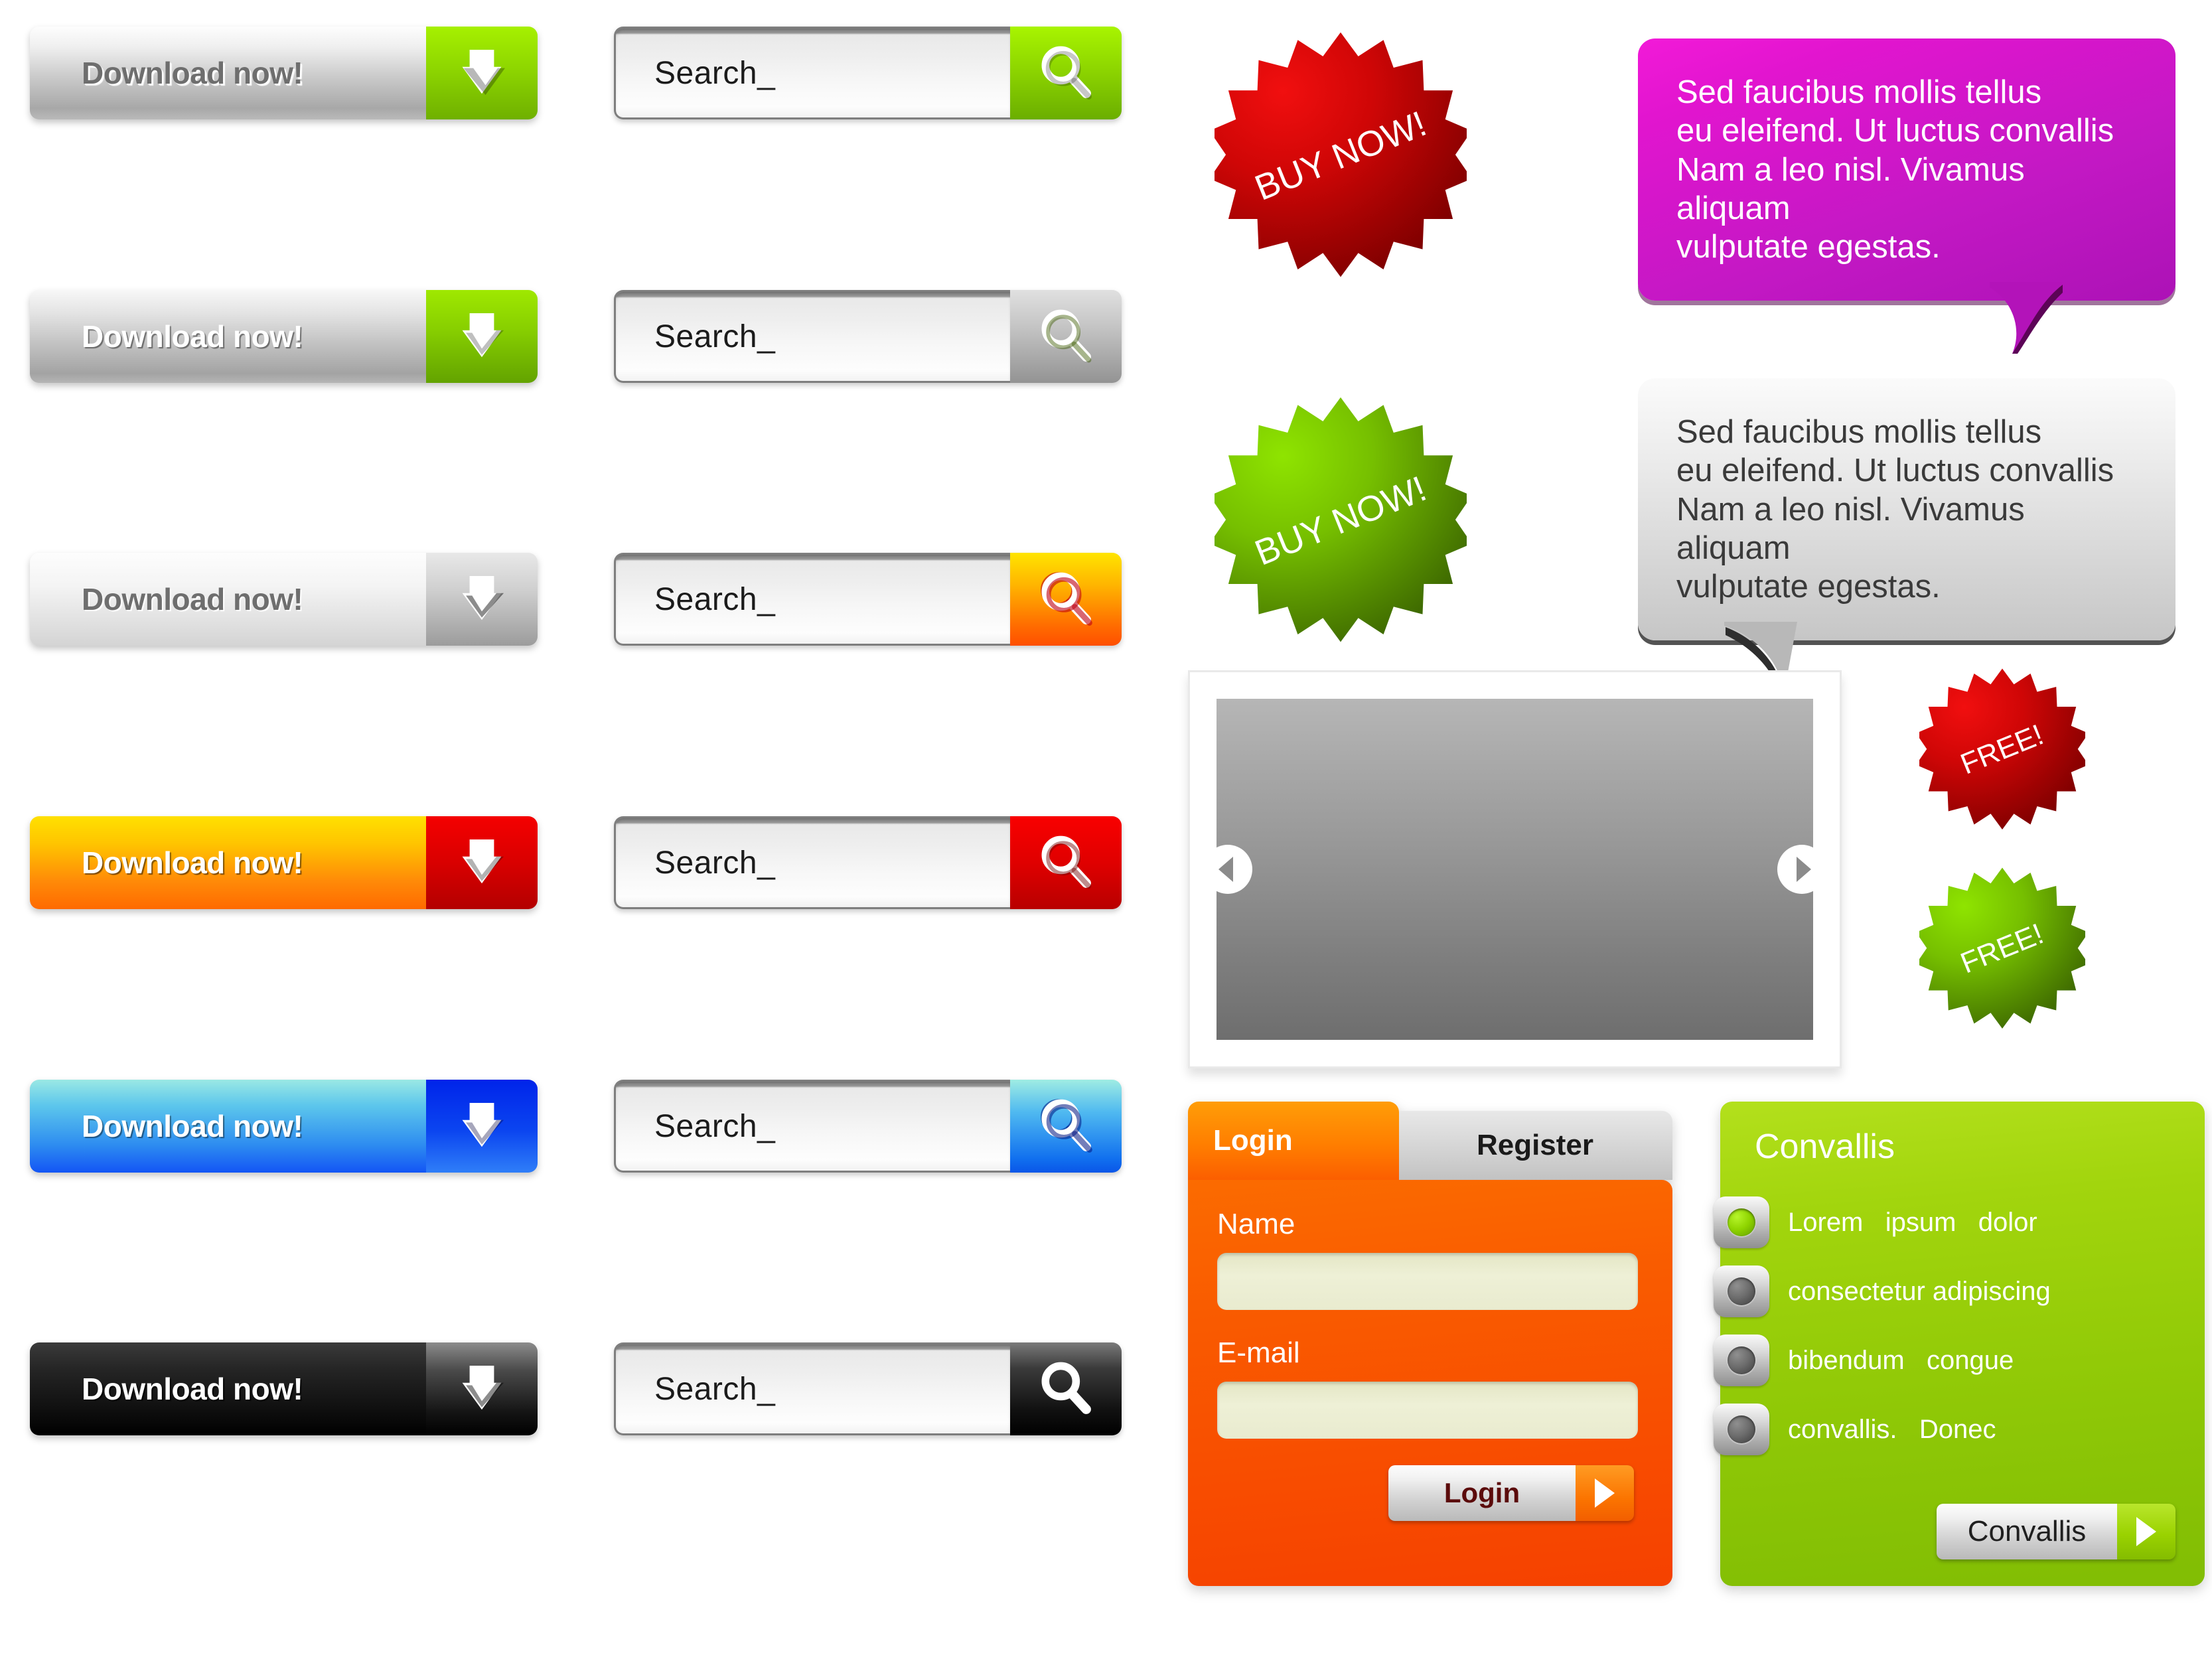  I want to click on convallis-option-label: Lorem ipsum dolor, so click(1913, 1222).